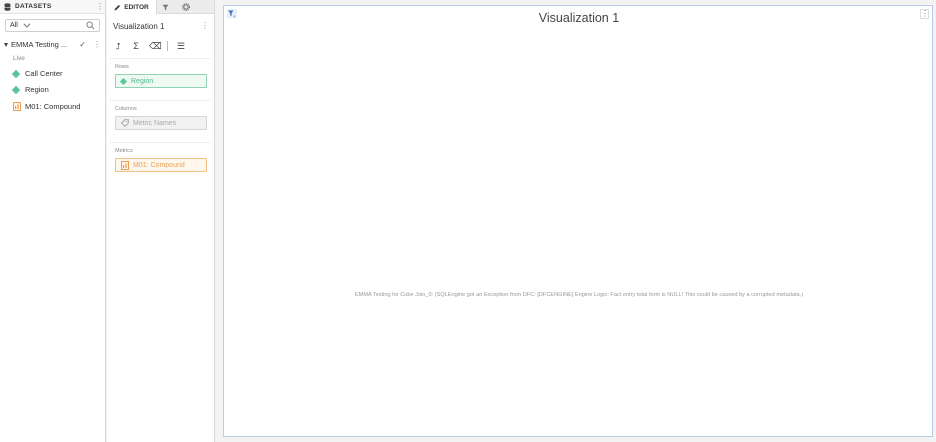 This screenshot has width=936, height=442. What do you see at coordinates (205, 26) in the screenshot?
I see `editor-menu-icon: ⋮` at bounding box center [205, 26].